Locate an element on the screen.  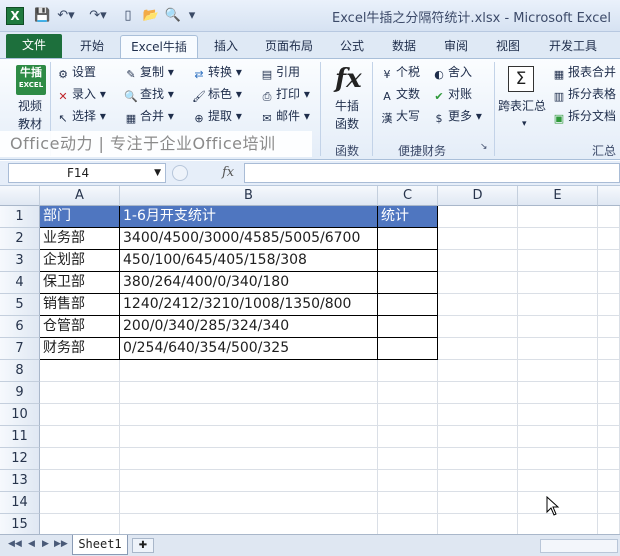
uppercase-button: 漢大写 is located at coordinates (400, 116).